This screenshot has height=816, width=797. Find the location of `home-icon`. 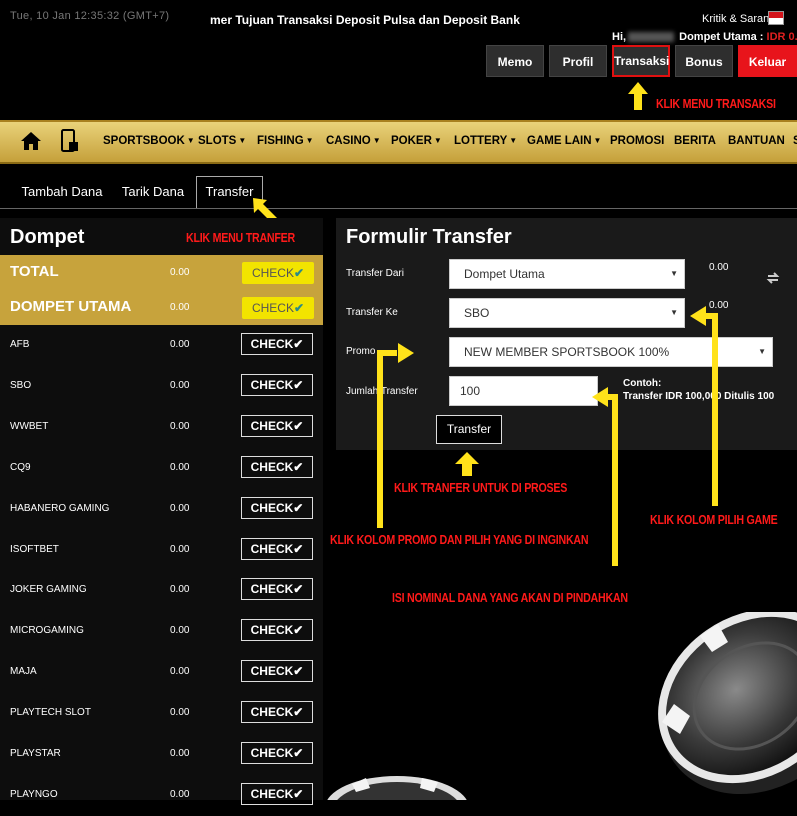

home-icon is located at coordinates (31, 141).